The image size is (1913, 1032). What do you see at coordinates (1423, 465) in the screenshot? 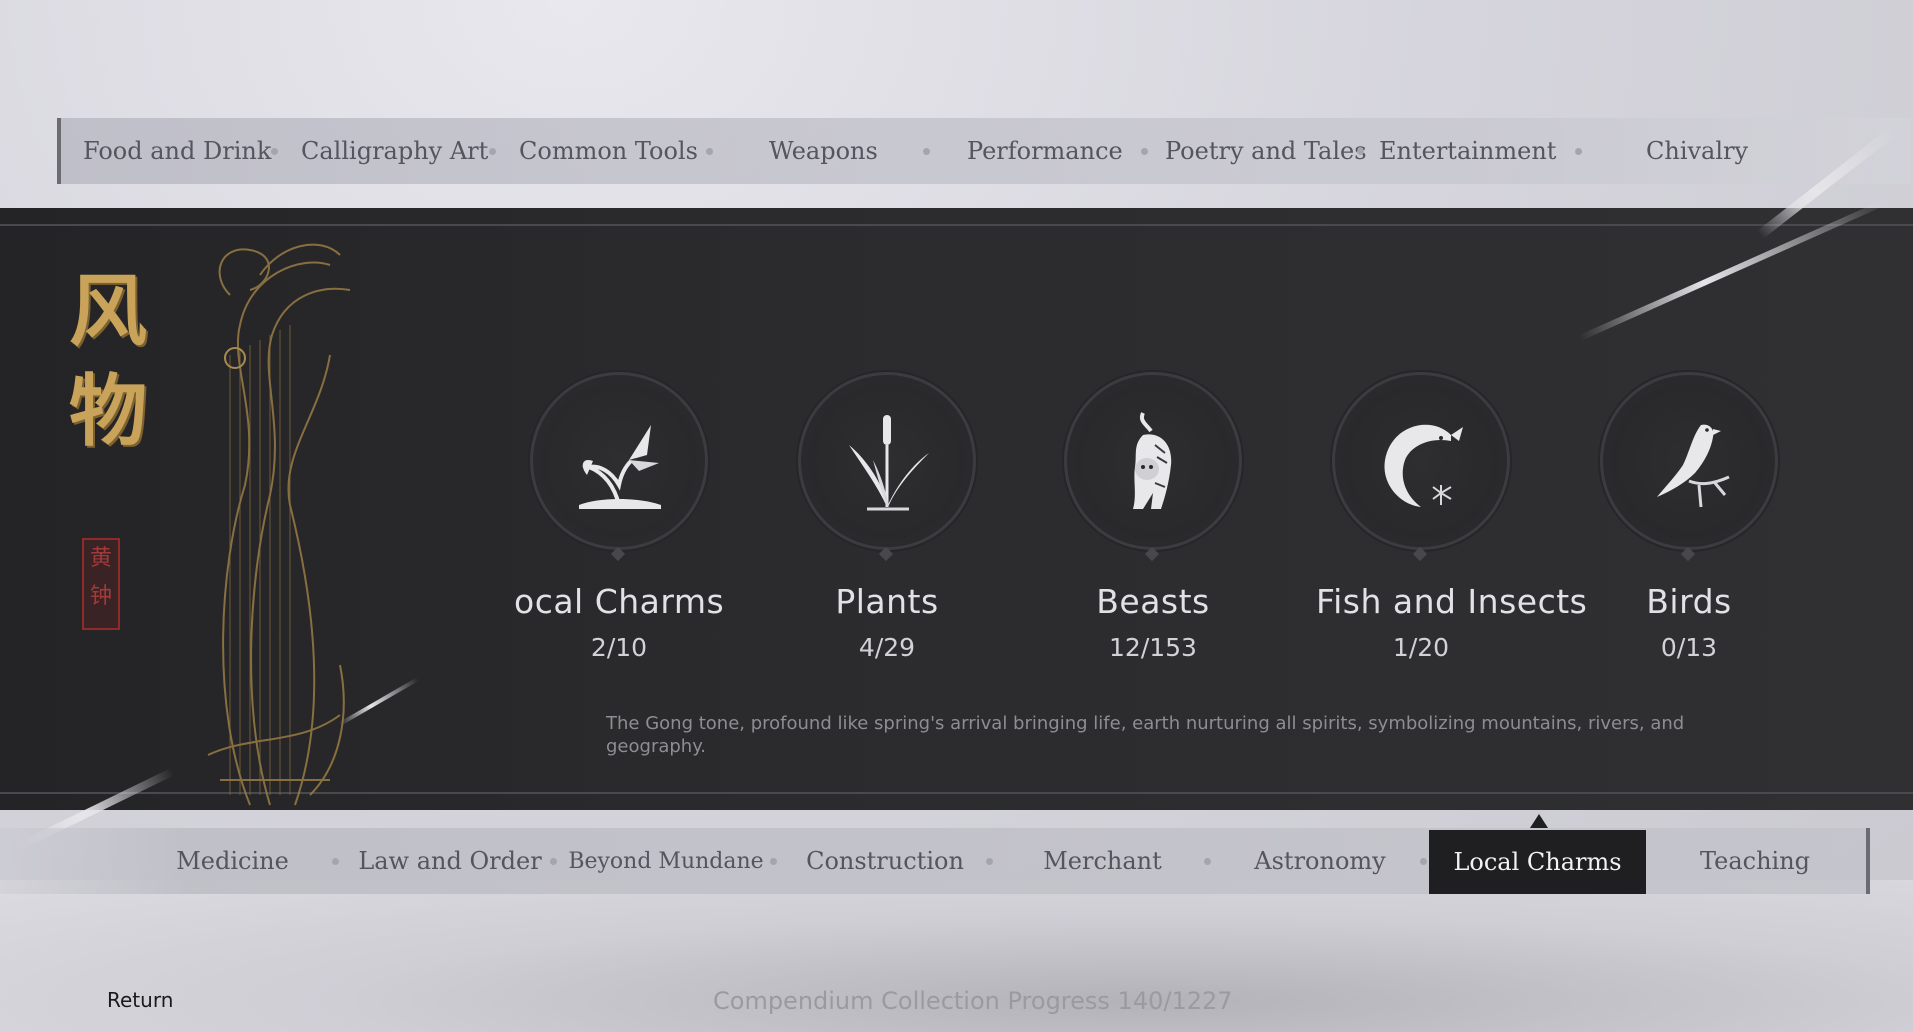
I see `fish-dragonfly-icon` at bounding box center [1423, 465].